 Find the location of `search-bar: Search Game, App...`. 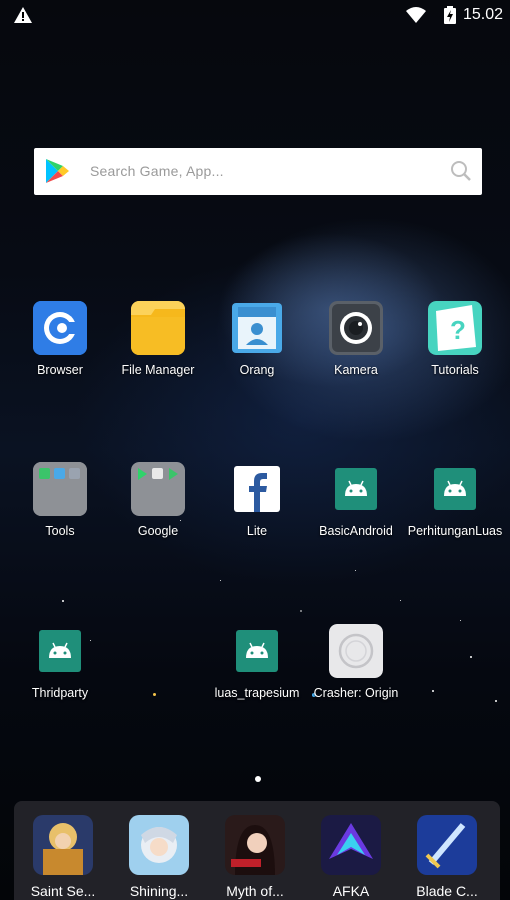

search-bar: Search Game, App... is located at coordinates (258, 171).